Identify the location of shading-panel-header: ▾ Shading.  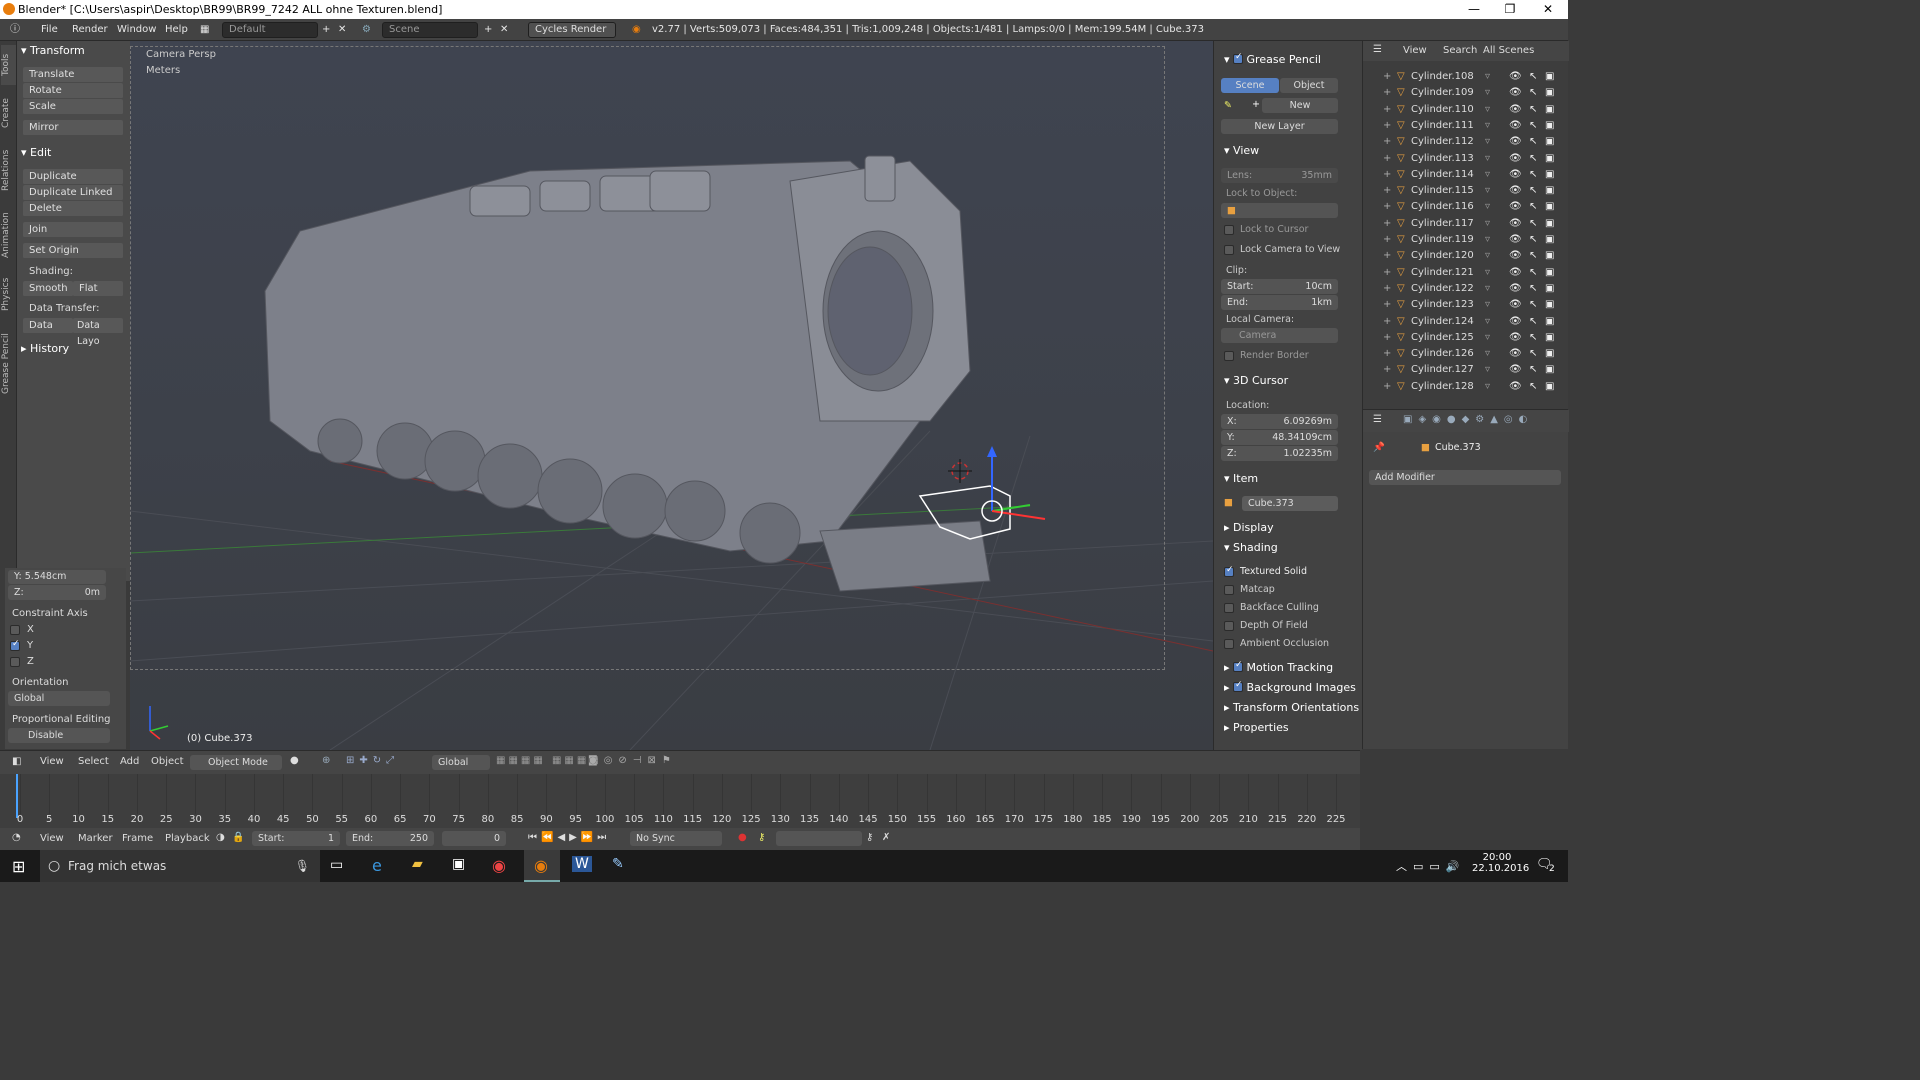
(1251, 547).